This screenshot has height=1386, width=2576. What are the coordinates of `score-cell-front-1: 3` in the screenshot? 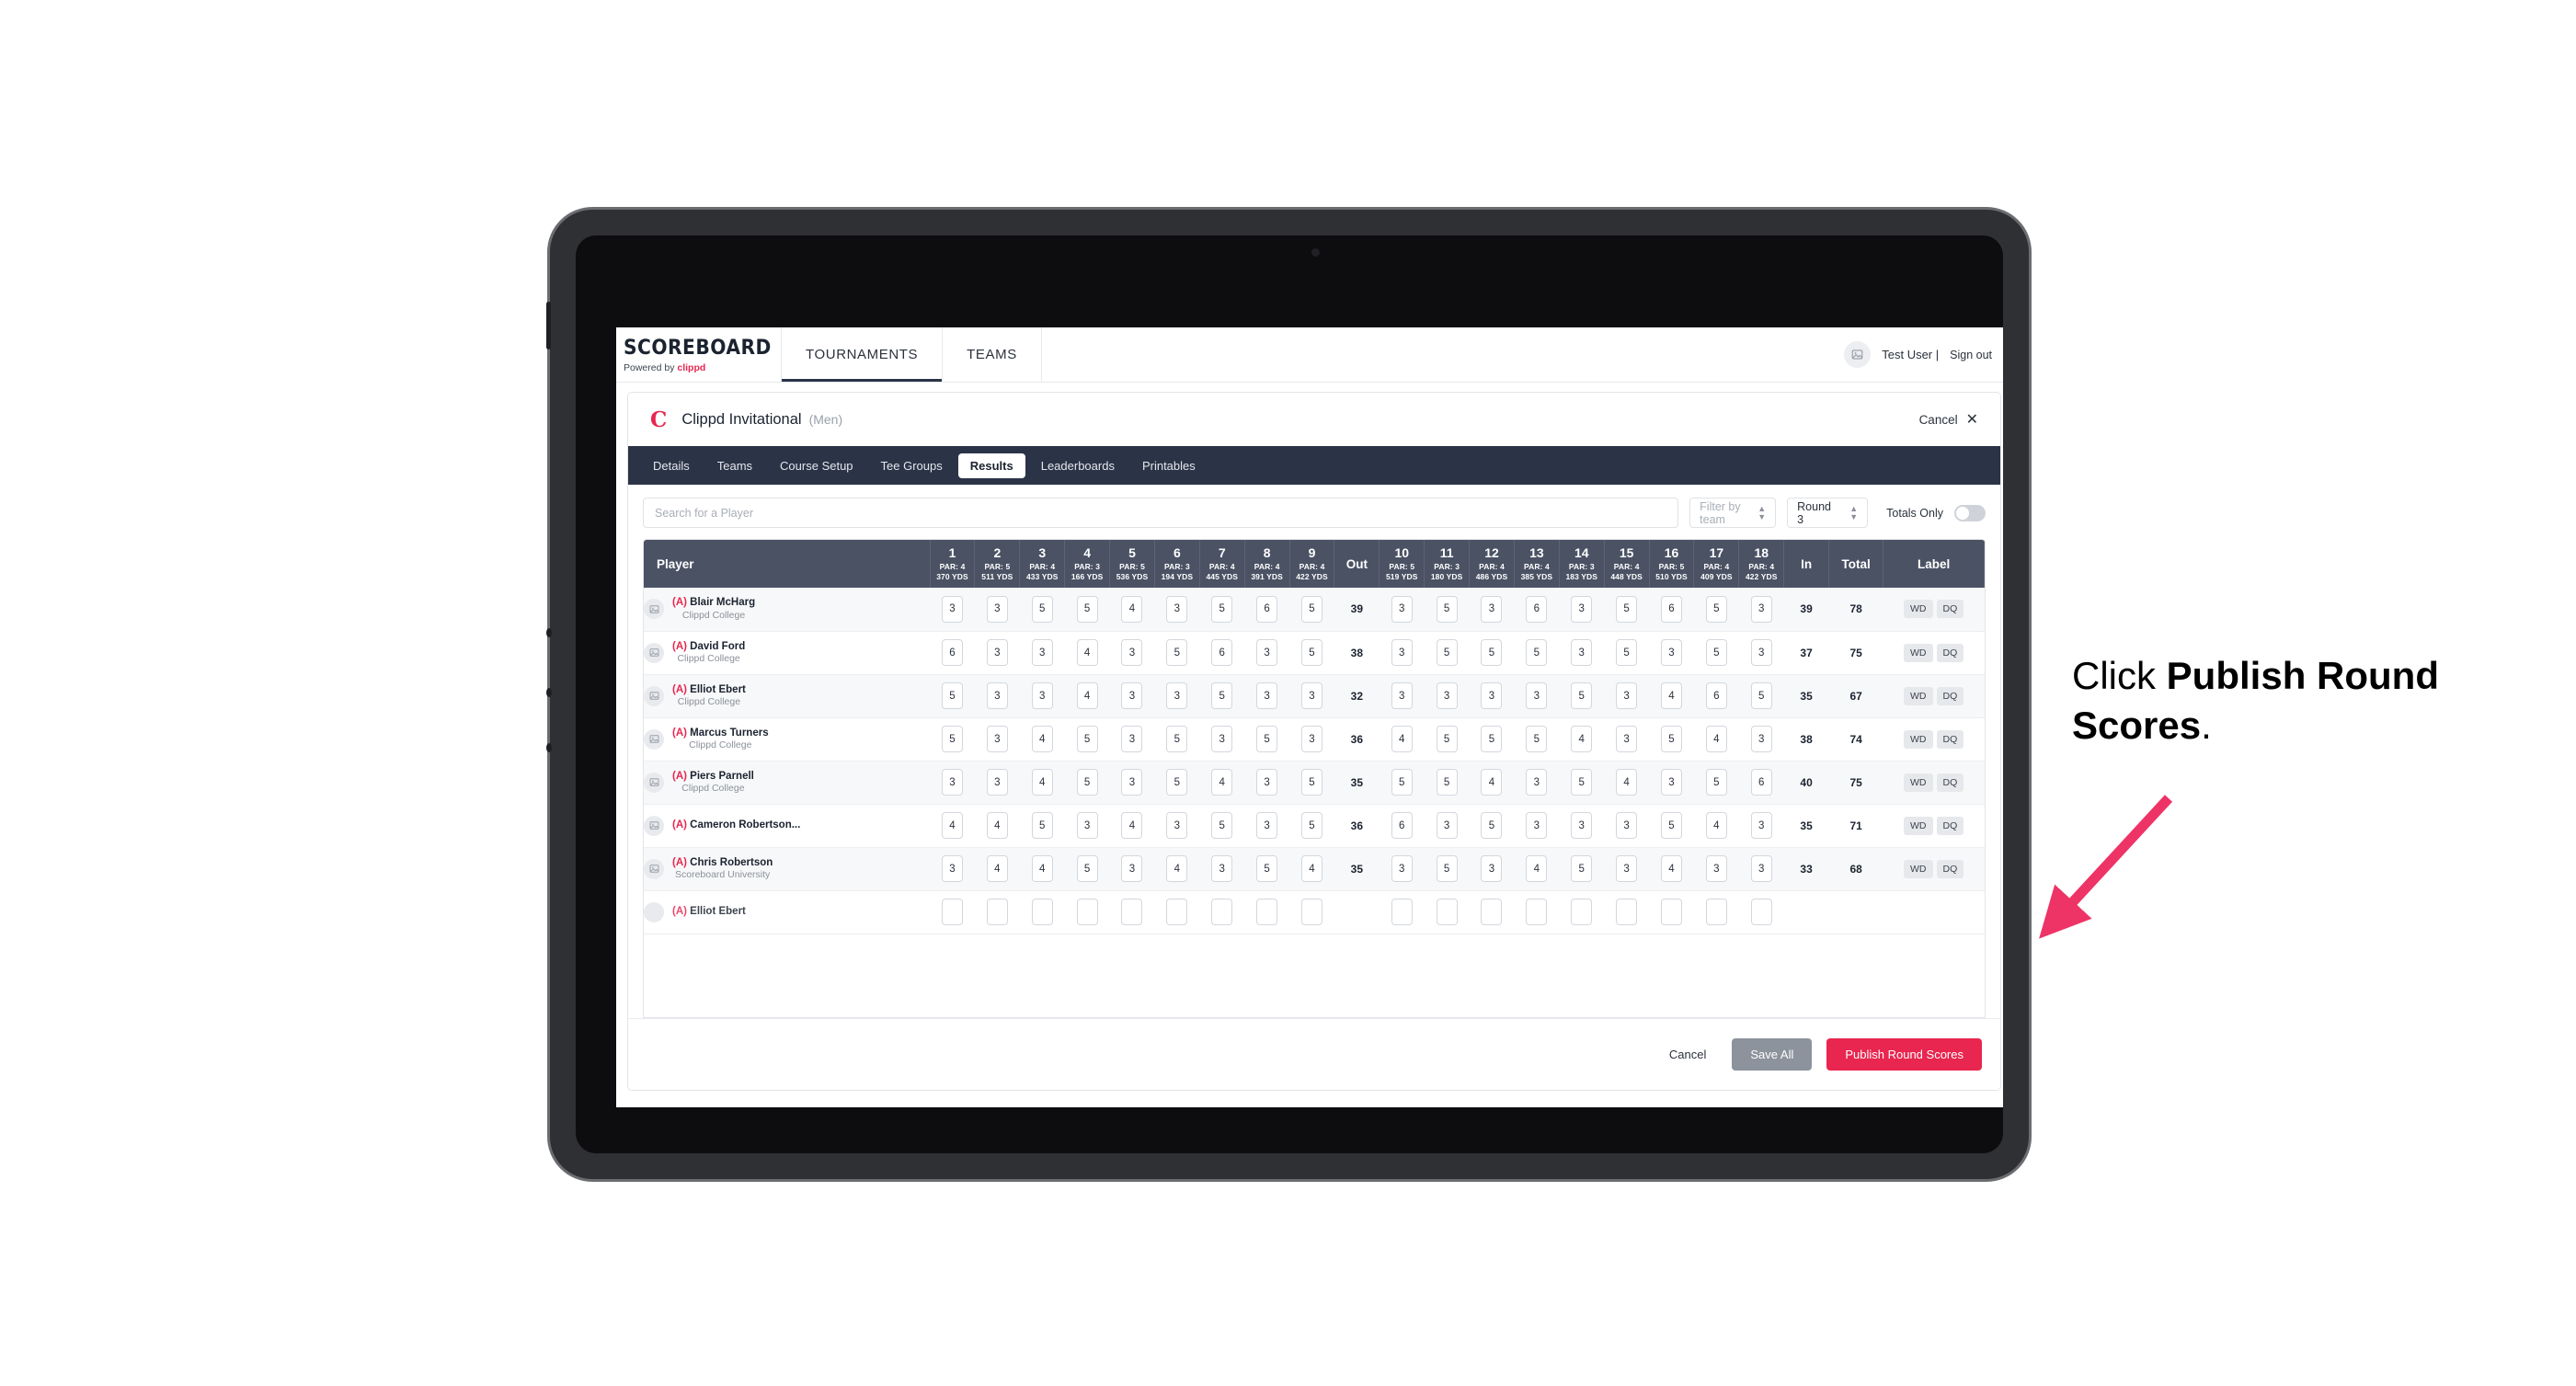 It's located at (952, 610).